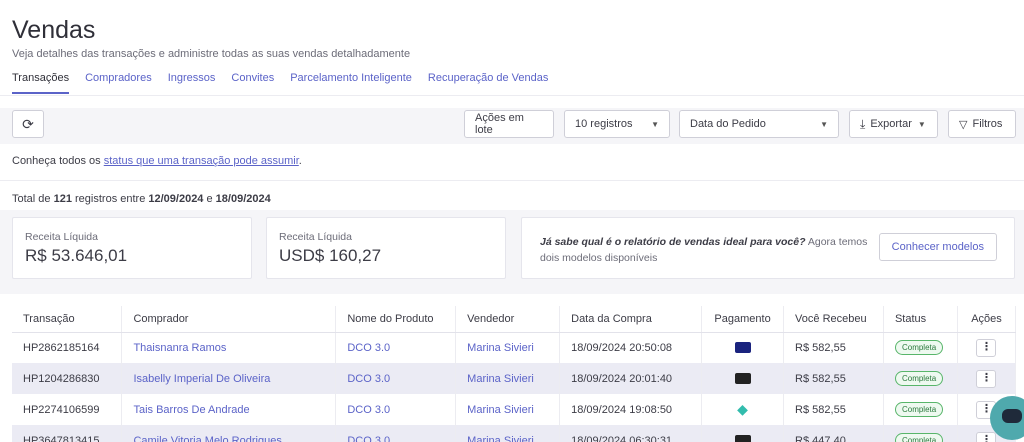 The width and height of the screenshot is (1024, 442). I want to click on cell-transaction-id: HP1204286830, so click(67, 378).